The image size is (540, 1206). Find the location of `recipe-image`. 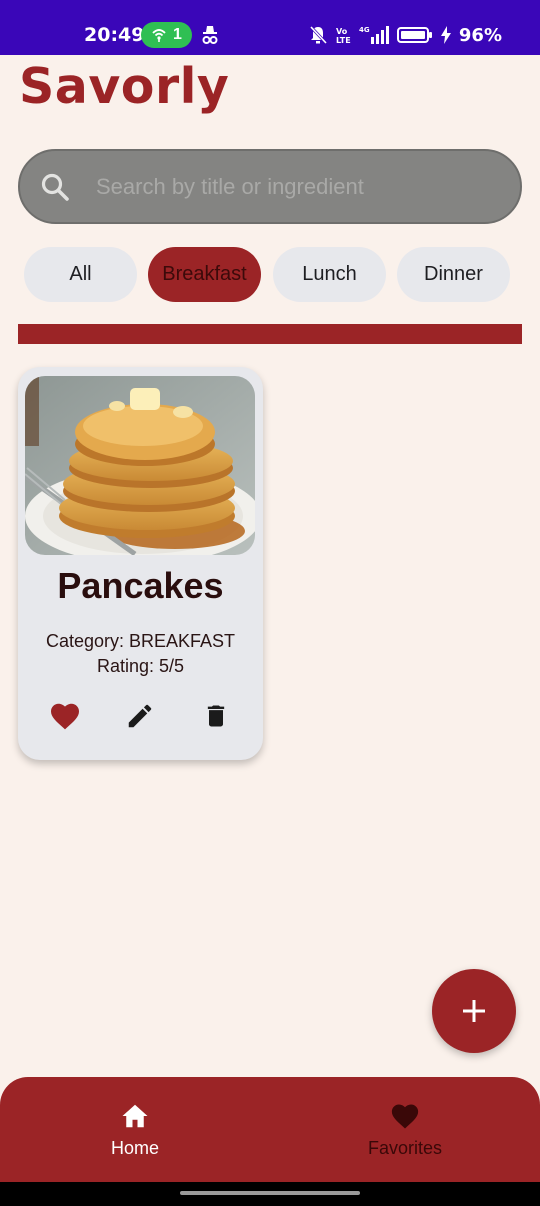

recipe-image is located at coordinates (140, 465).